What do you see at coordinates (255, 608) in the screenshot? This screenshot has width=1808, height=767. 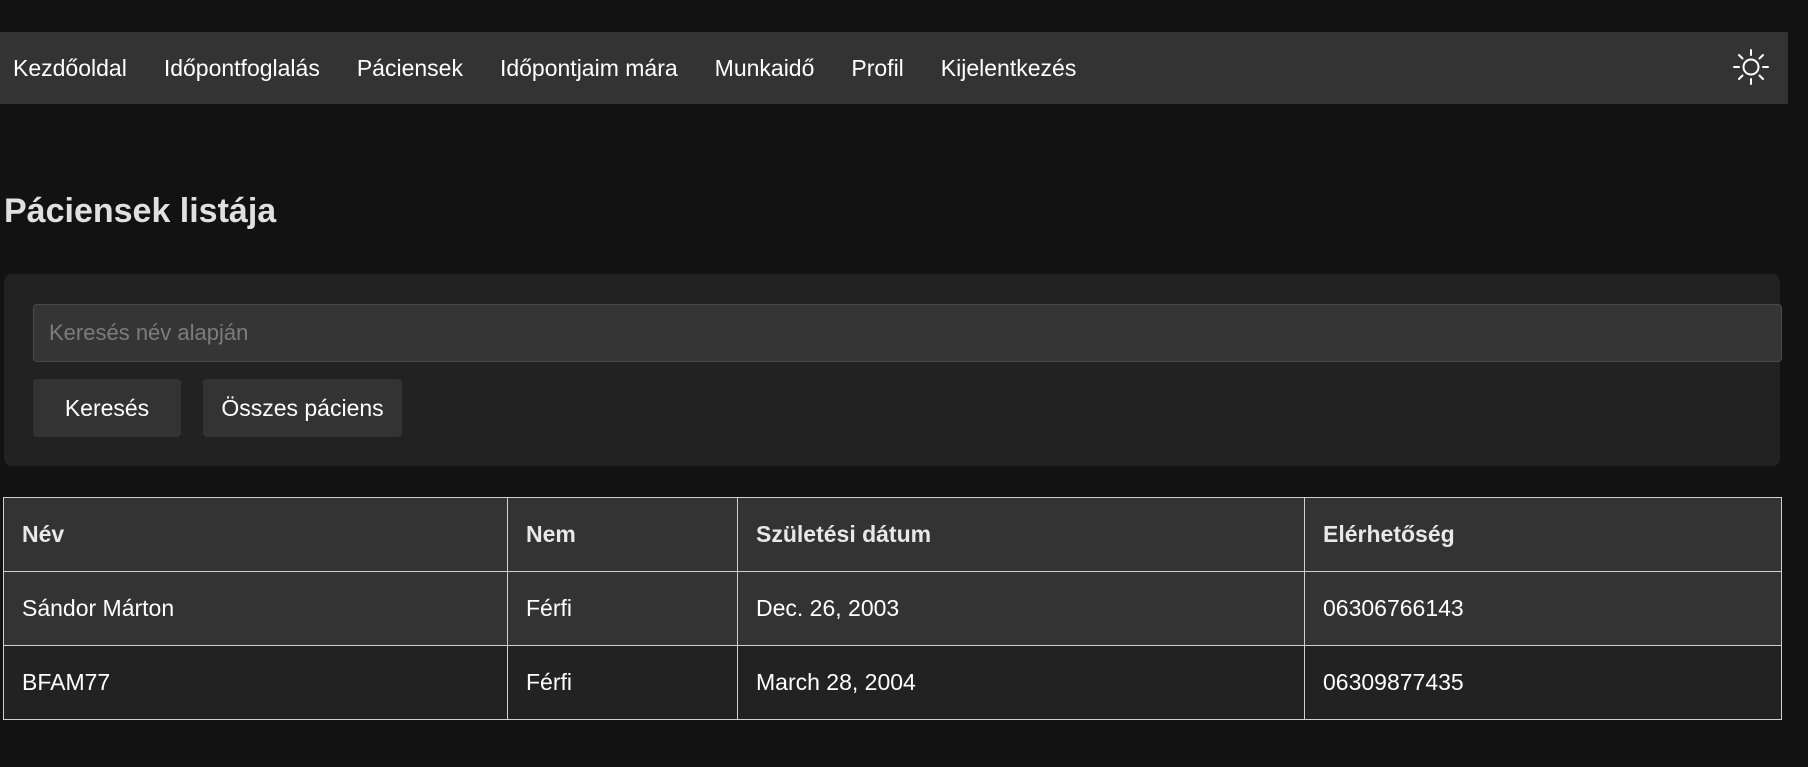 I see `patient-name-cell: Sándor Márton` at bounding box center [255, 608].